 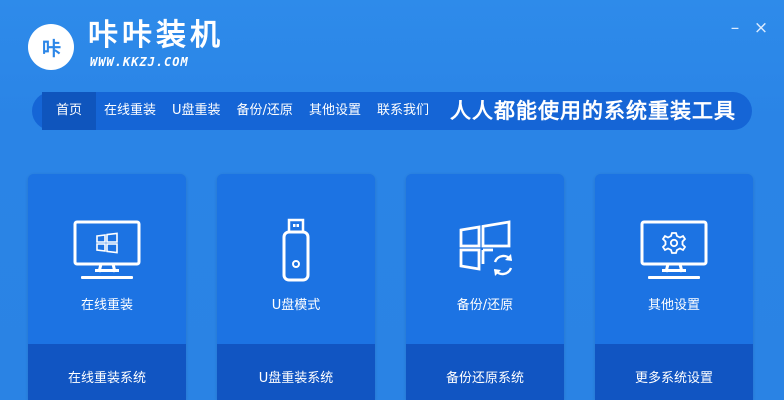 I want to click on card-action-button: U盘重装系统, so click(x=296, y=372).